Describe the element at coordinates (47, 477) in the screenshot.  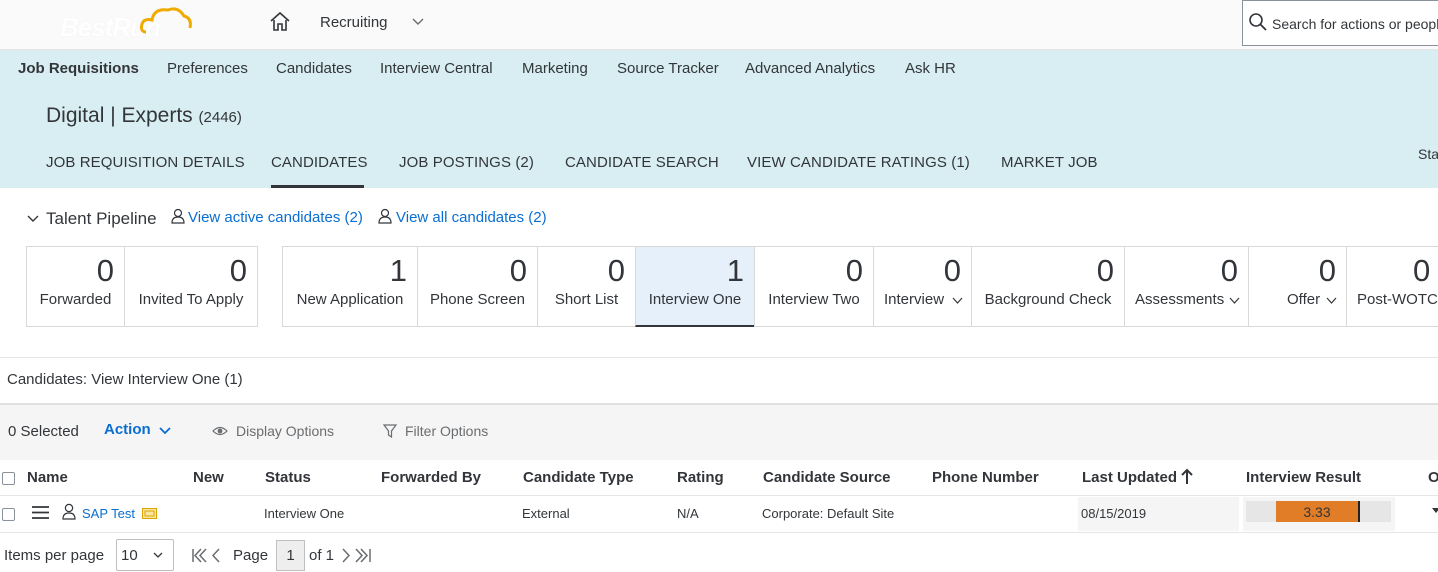
I see `column-header-name: Name` at that location.